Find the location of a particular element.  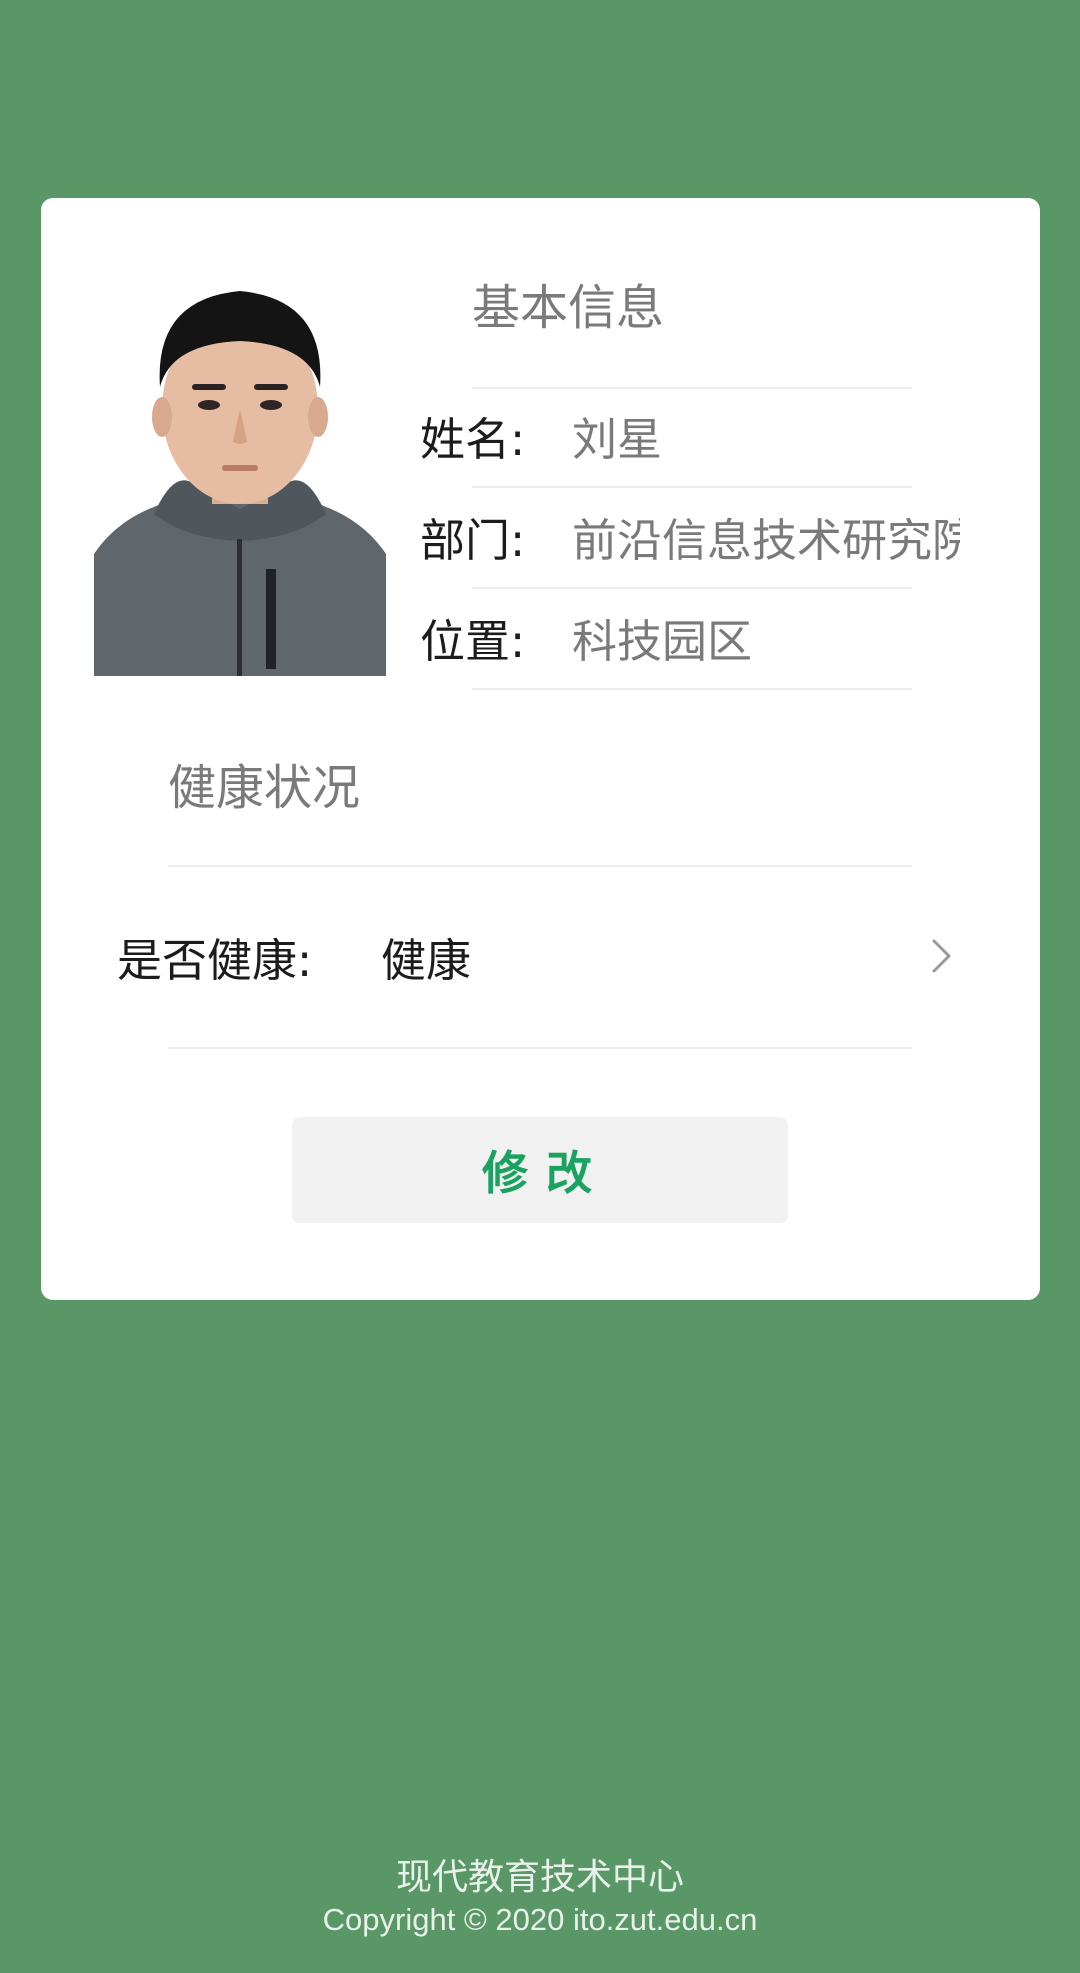

name-value: 刘星 is located at coordinates (617, 439).